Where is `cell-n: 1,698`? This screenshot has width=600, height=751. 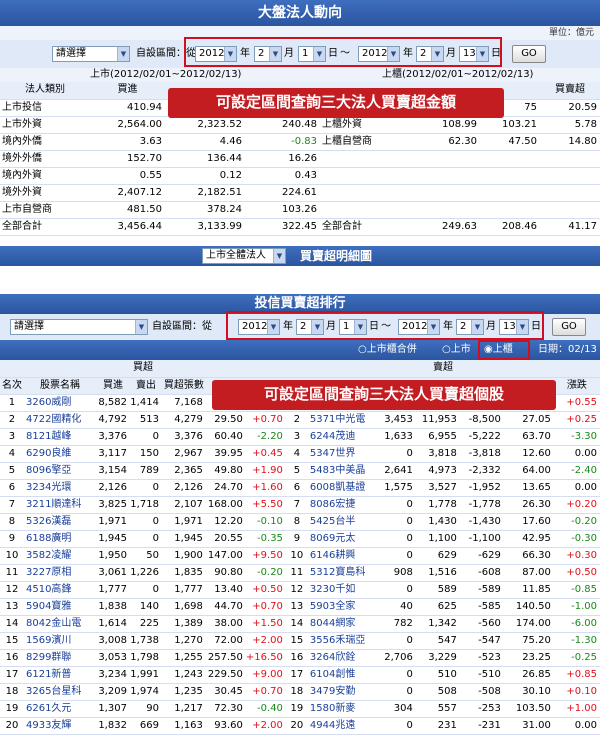
cell-n: 1,698 is located at coordinates (183, 607).